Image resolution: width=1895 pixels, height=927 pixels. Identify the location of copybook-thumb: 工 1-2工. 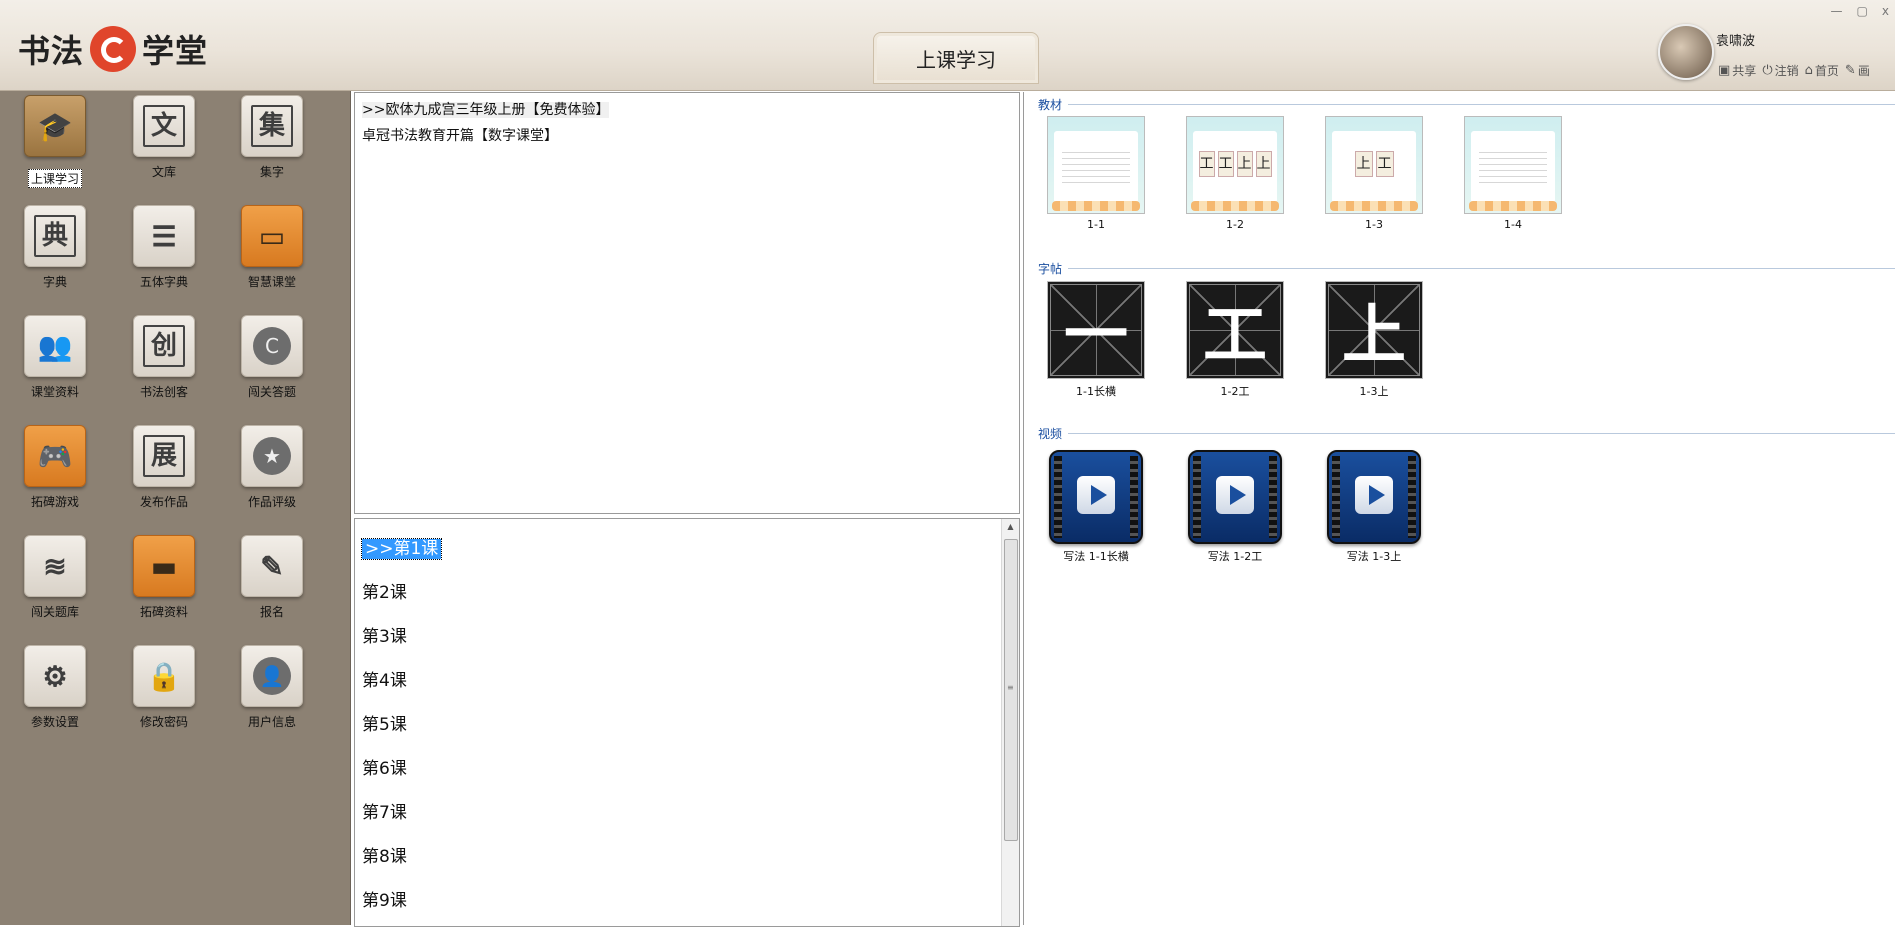
(1235, 340).